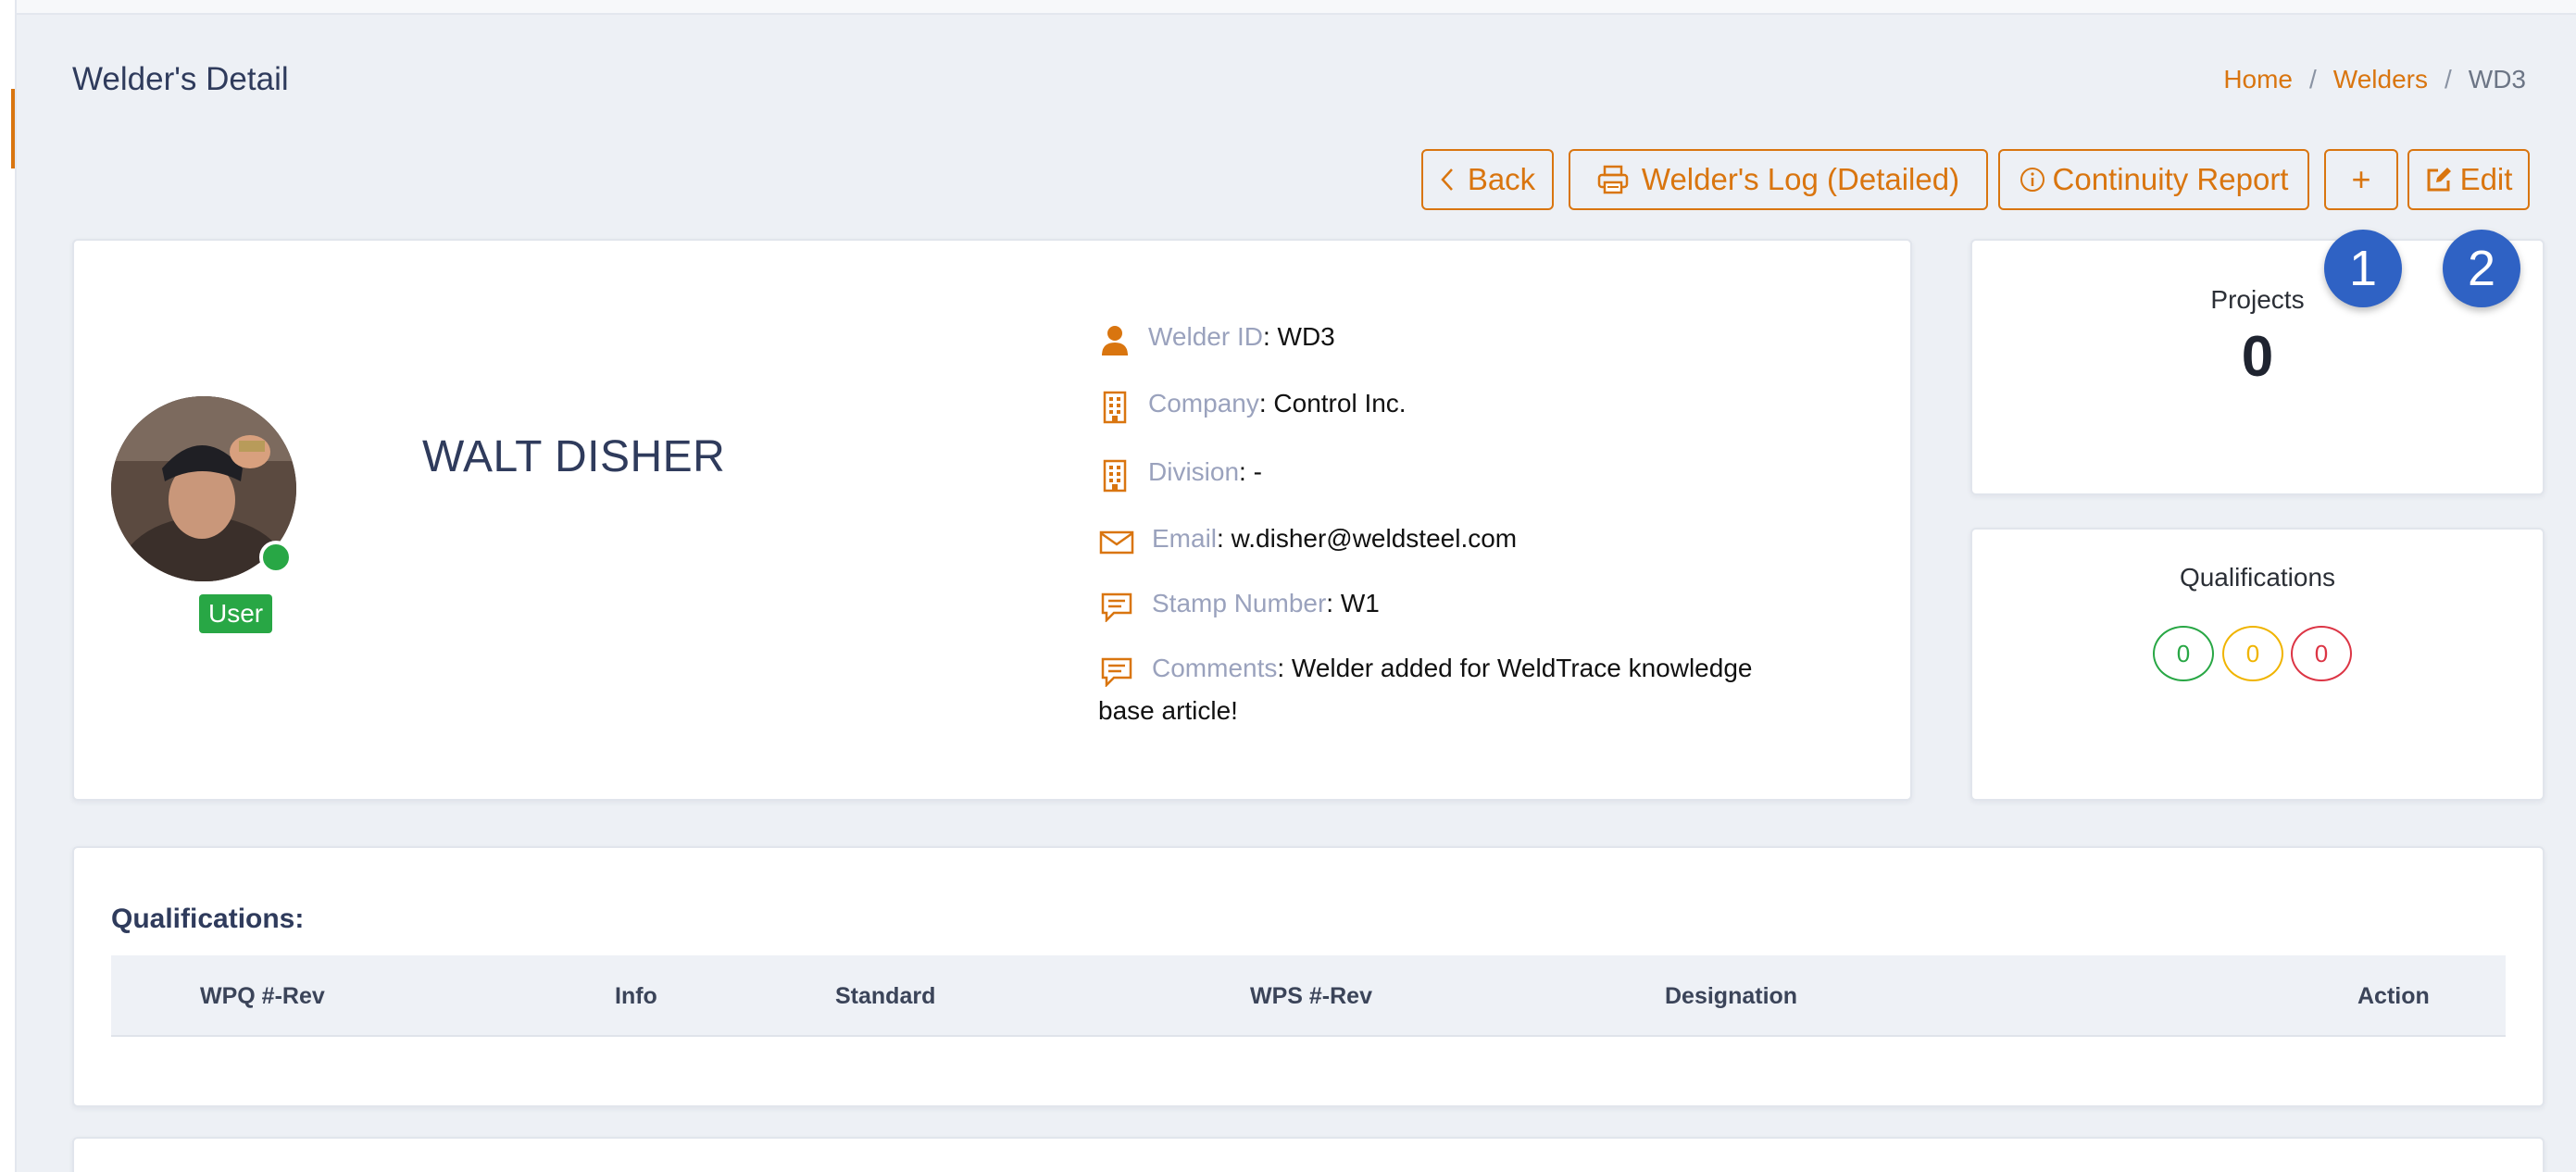  I want to click on detail-company: Company : Control Inc., so click(1253, 407).